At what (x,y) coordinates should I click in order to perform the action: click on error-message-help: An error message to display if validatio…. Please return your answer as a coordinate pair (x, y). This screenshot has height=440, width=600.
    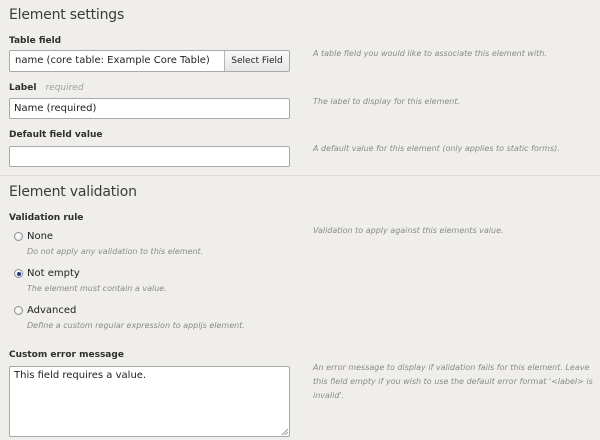
    Looking at the image, I should click on (453, 382).